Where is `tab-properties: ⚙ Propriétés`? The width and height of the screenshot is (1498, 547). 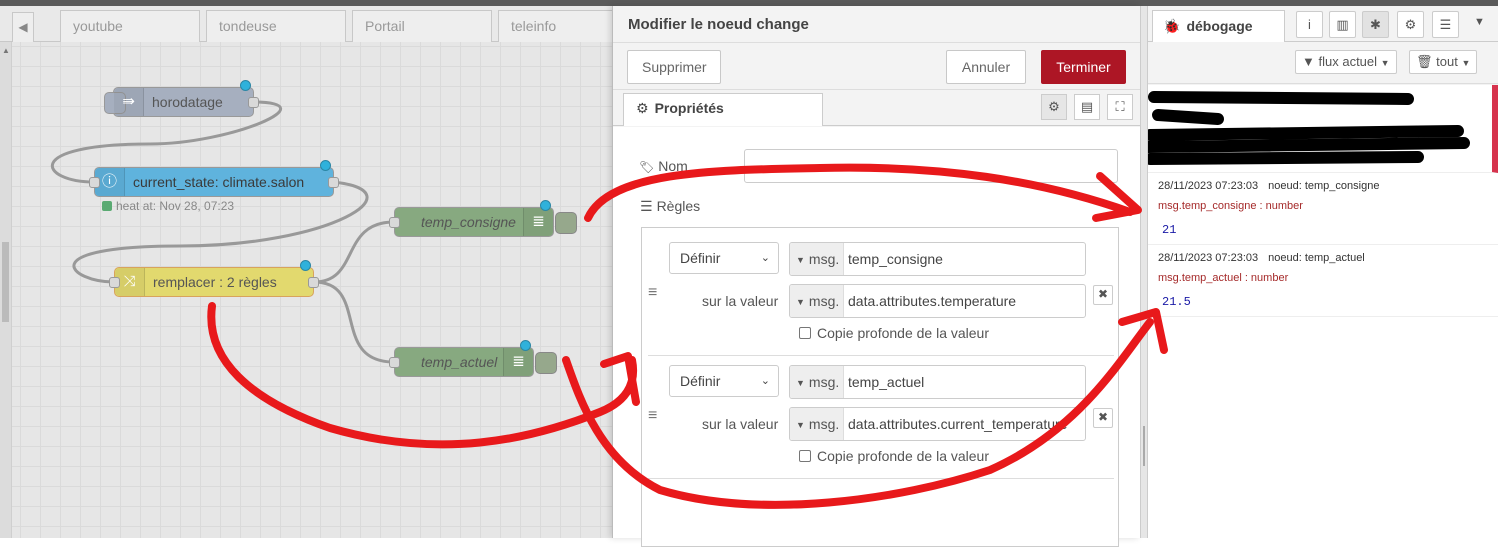
tab-properties: ⚙ Propriétés is located at coordinates (723, 109).